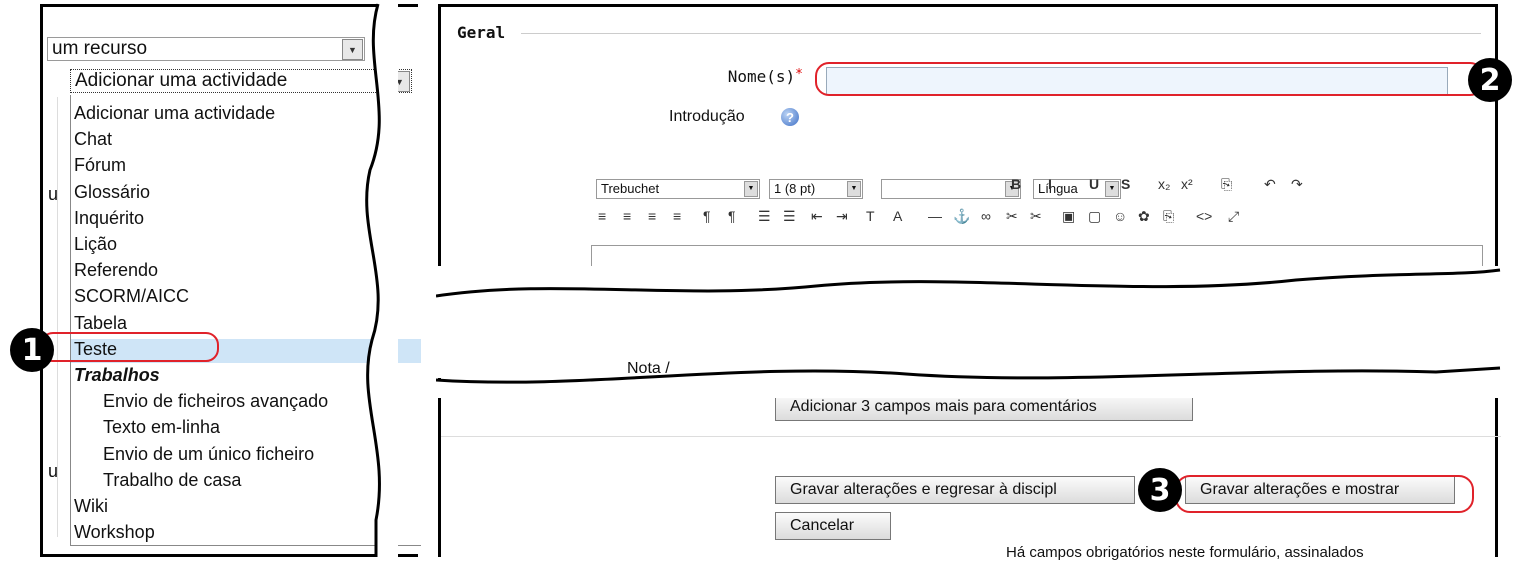 The width and height of the screenshot is (1513, 561). What do you see at coordinates (116, 270) in the screenshot?
I see `option-item: Referendo` at bounding box center [116, 270].